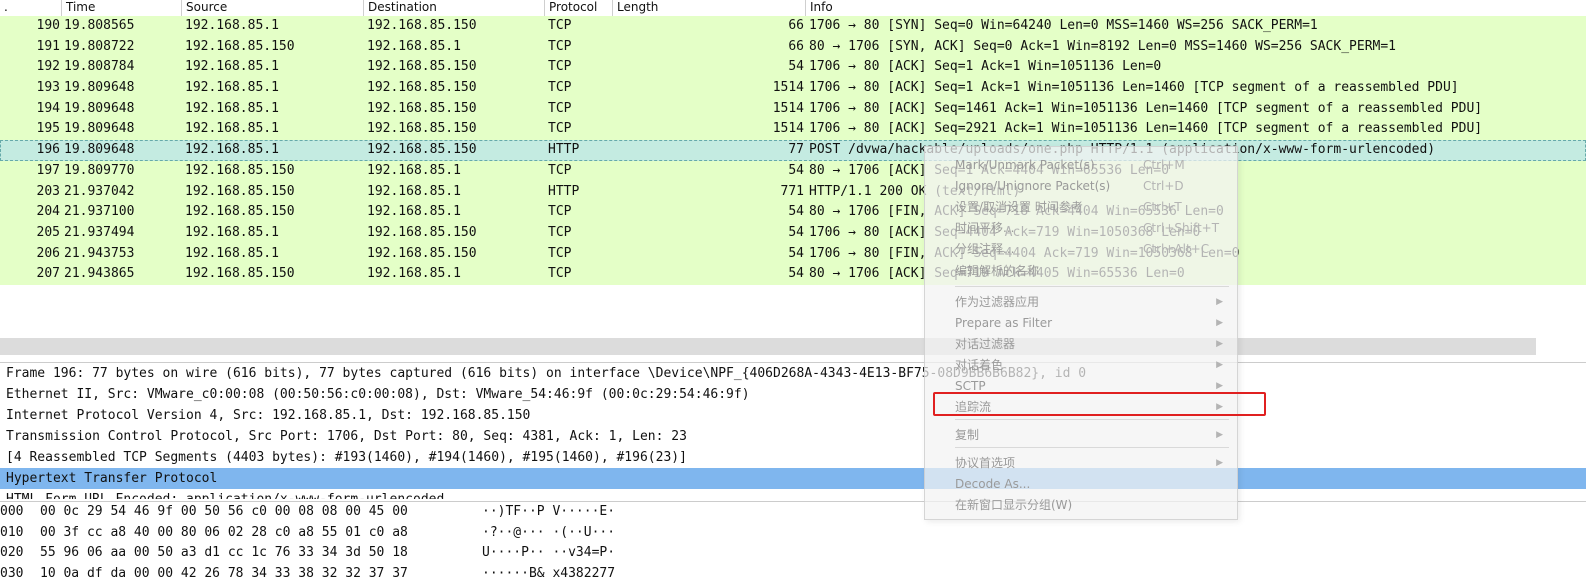 The width and height of the screenshot is (1586, 583). I want to click on packet-length: 1514, so click(710, 109).